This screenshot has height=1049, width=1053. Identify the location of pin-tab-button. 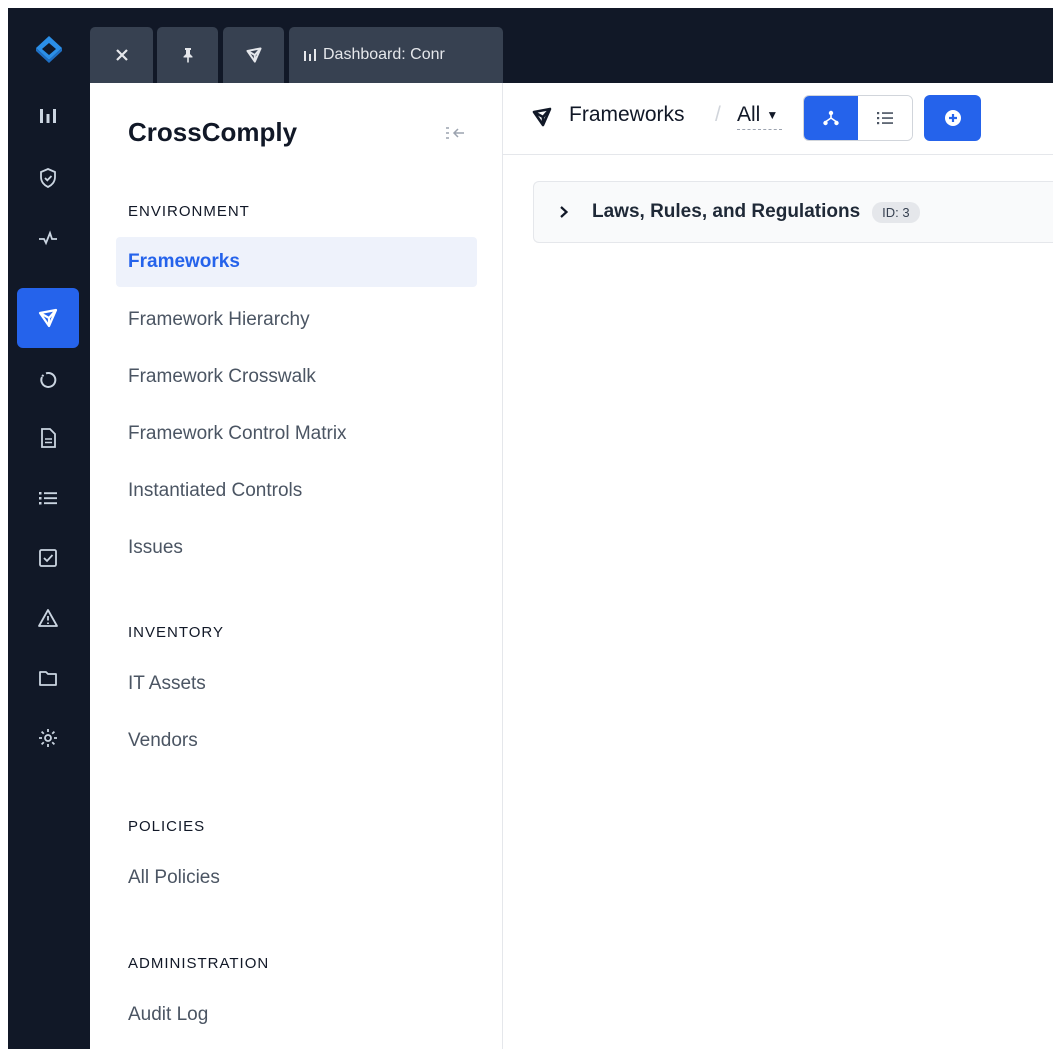
(187, 55).